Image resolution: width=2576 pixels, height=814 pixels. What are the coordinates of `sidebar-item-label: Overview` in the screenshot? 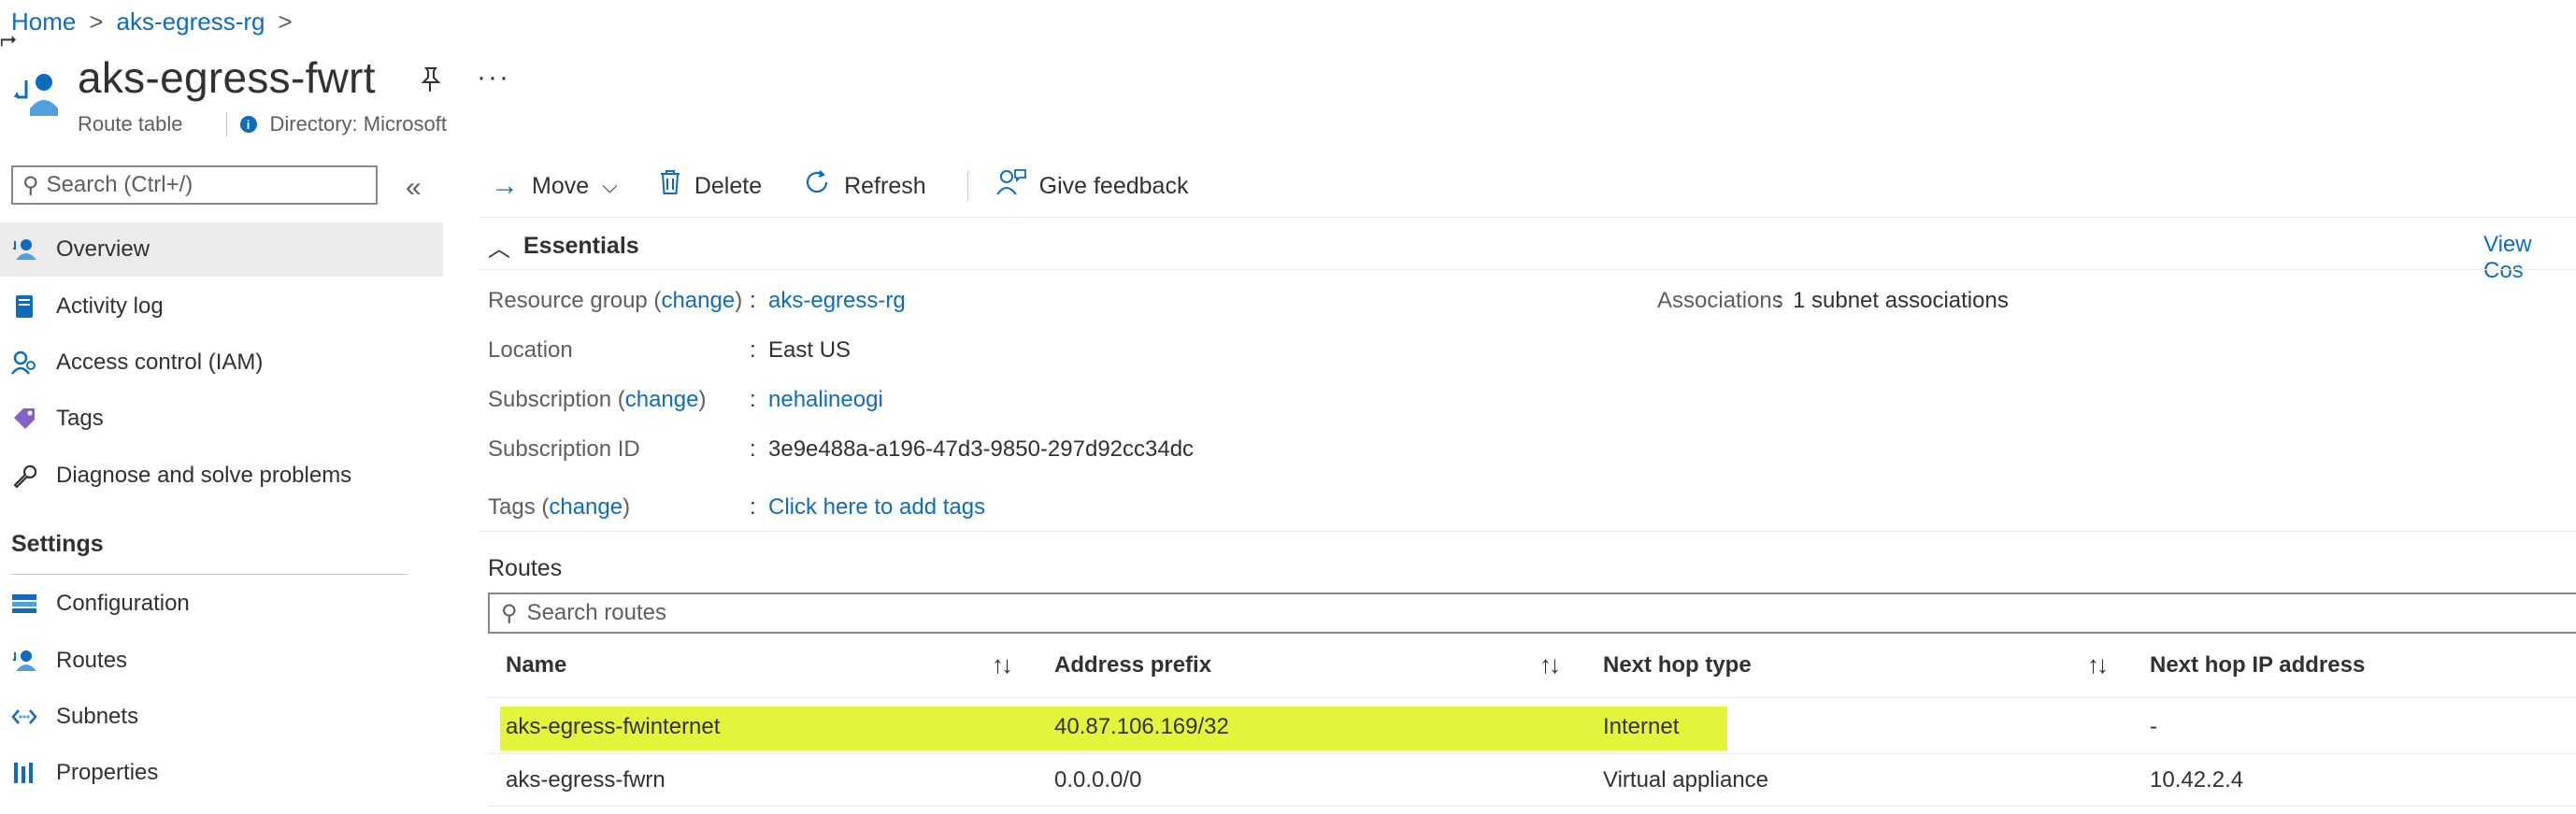 It's located at (103, 249).